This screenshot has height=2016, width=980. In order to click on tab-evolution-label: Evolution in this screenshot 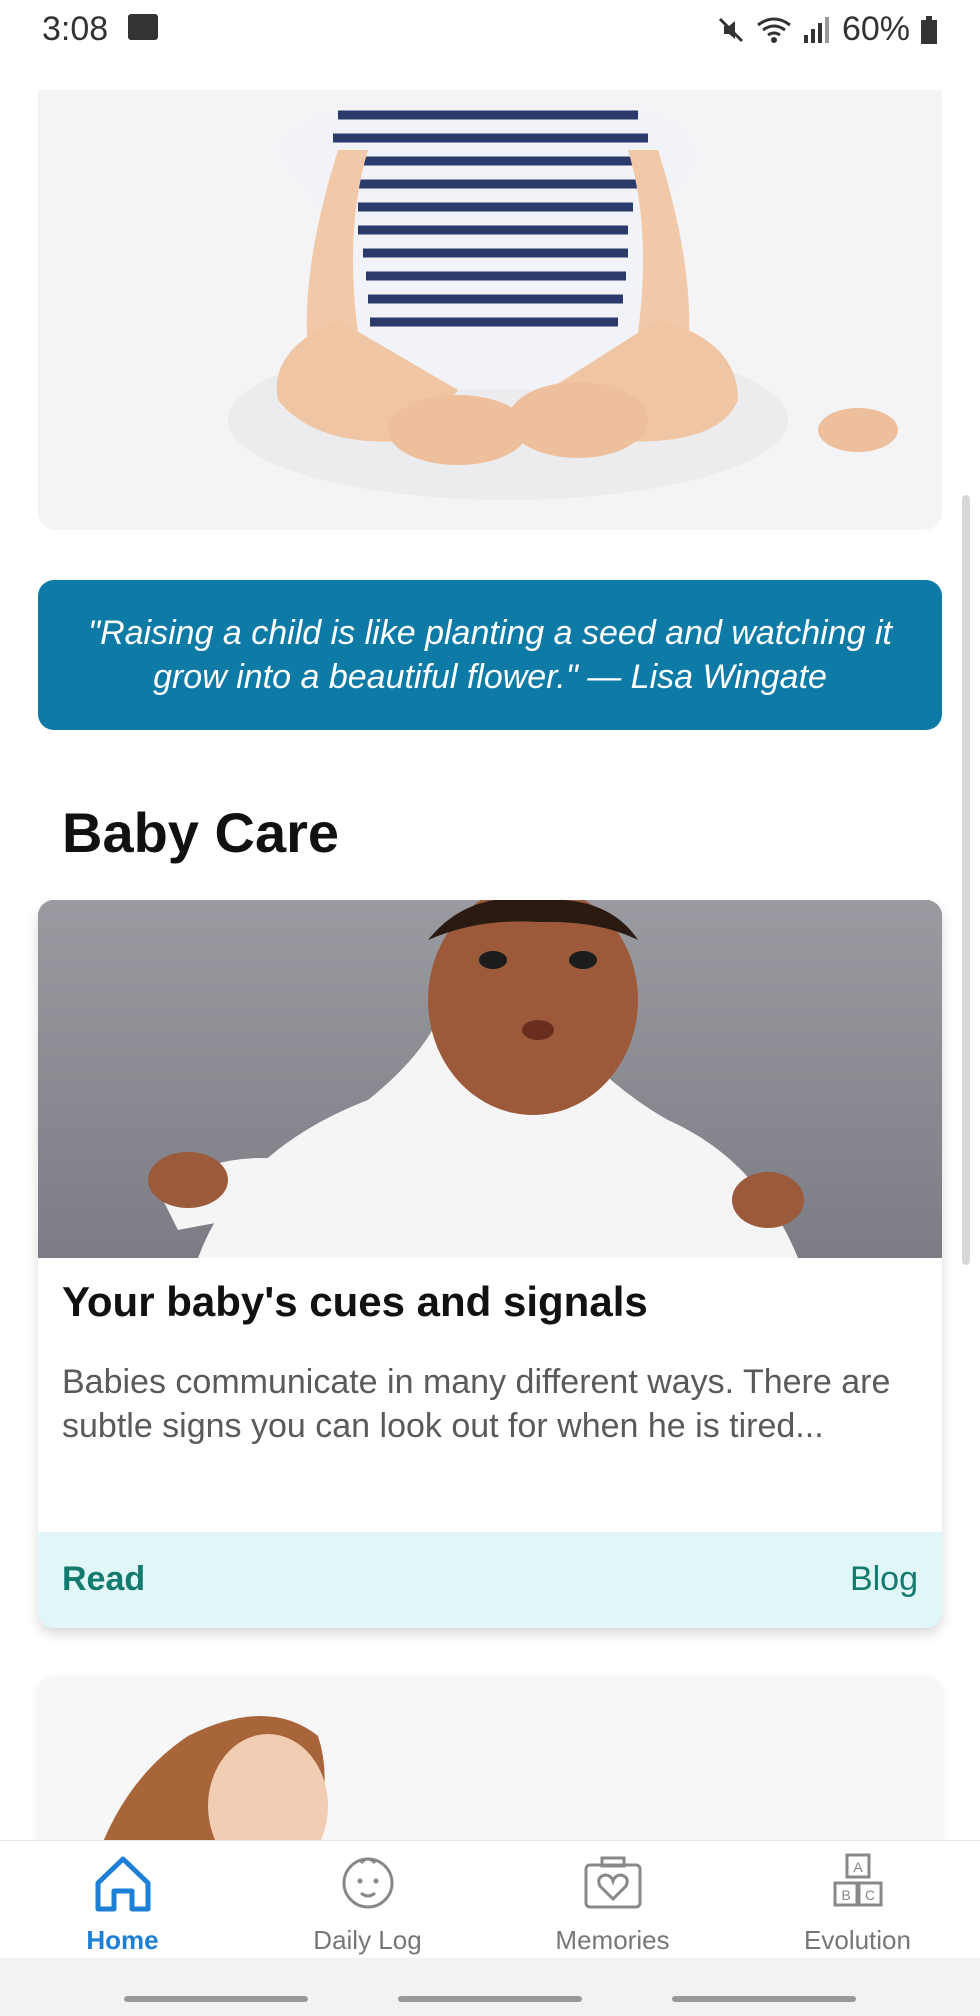, I will do `click(857, 1940)`.